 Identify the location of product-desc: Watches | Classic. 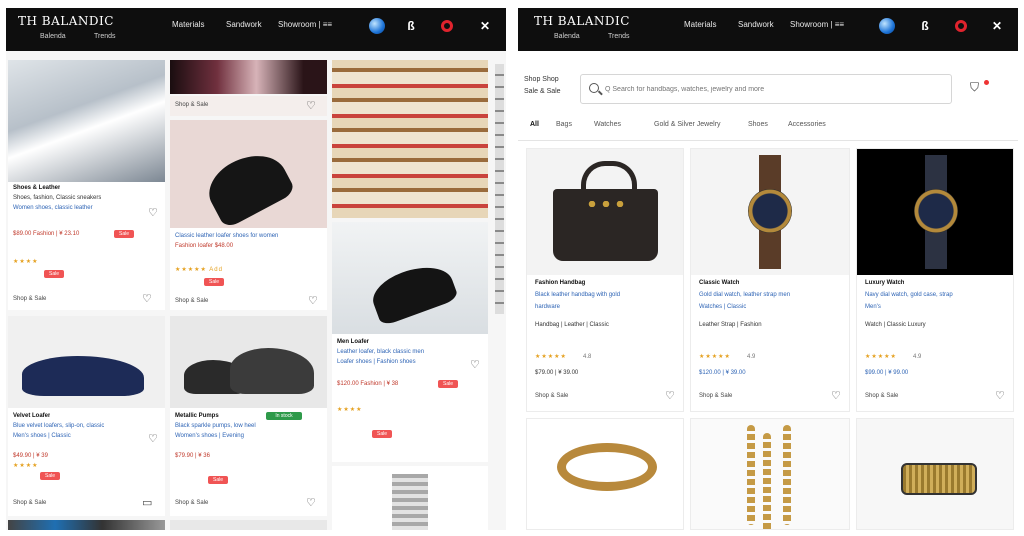
(722, 307).